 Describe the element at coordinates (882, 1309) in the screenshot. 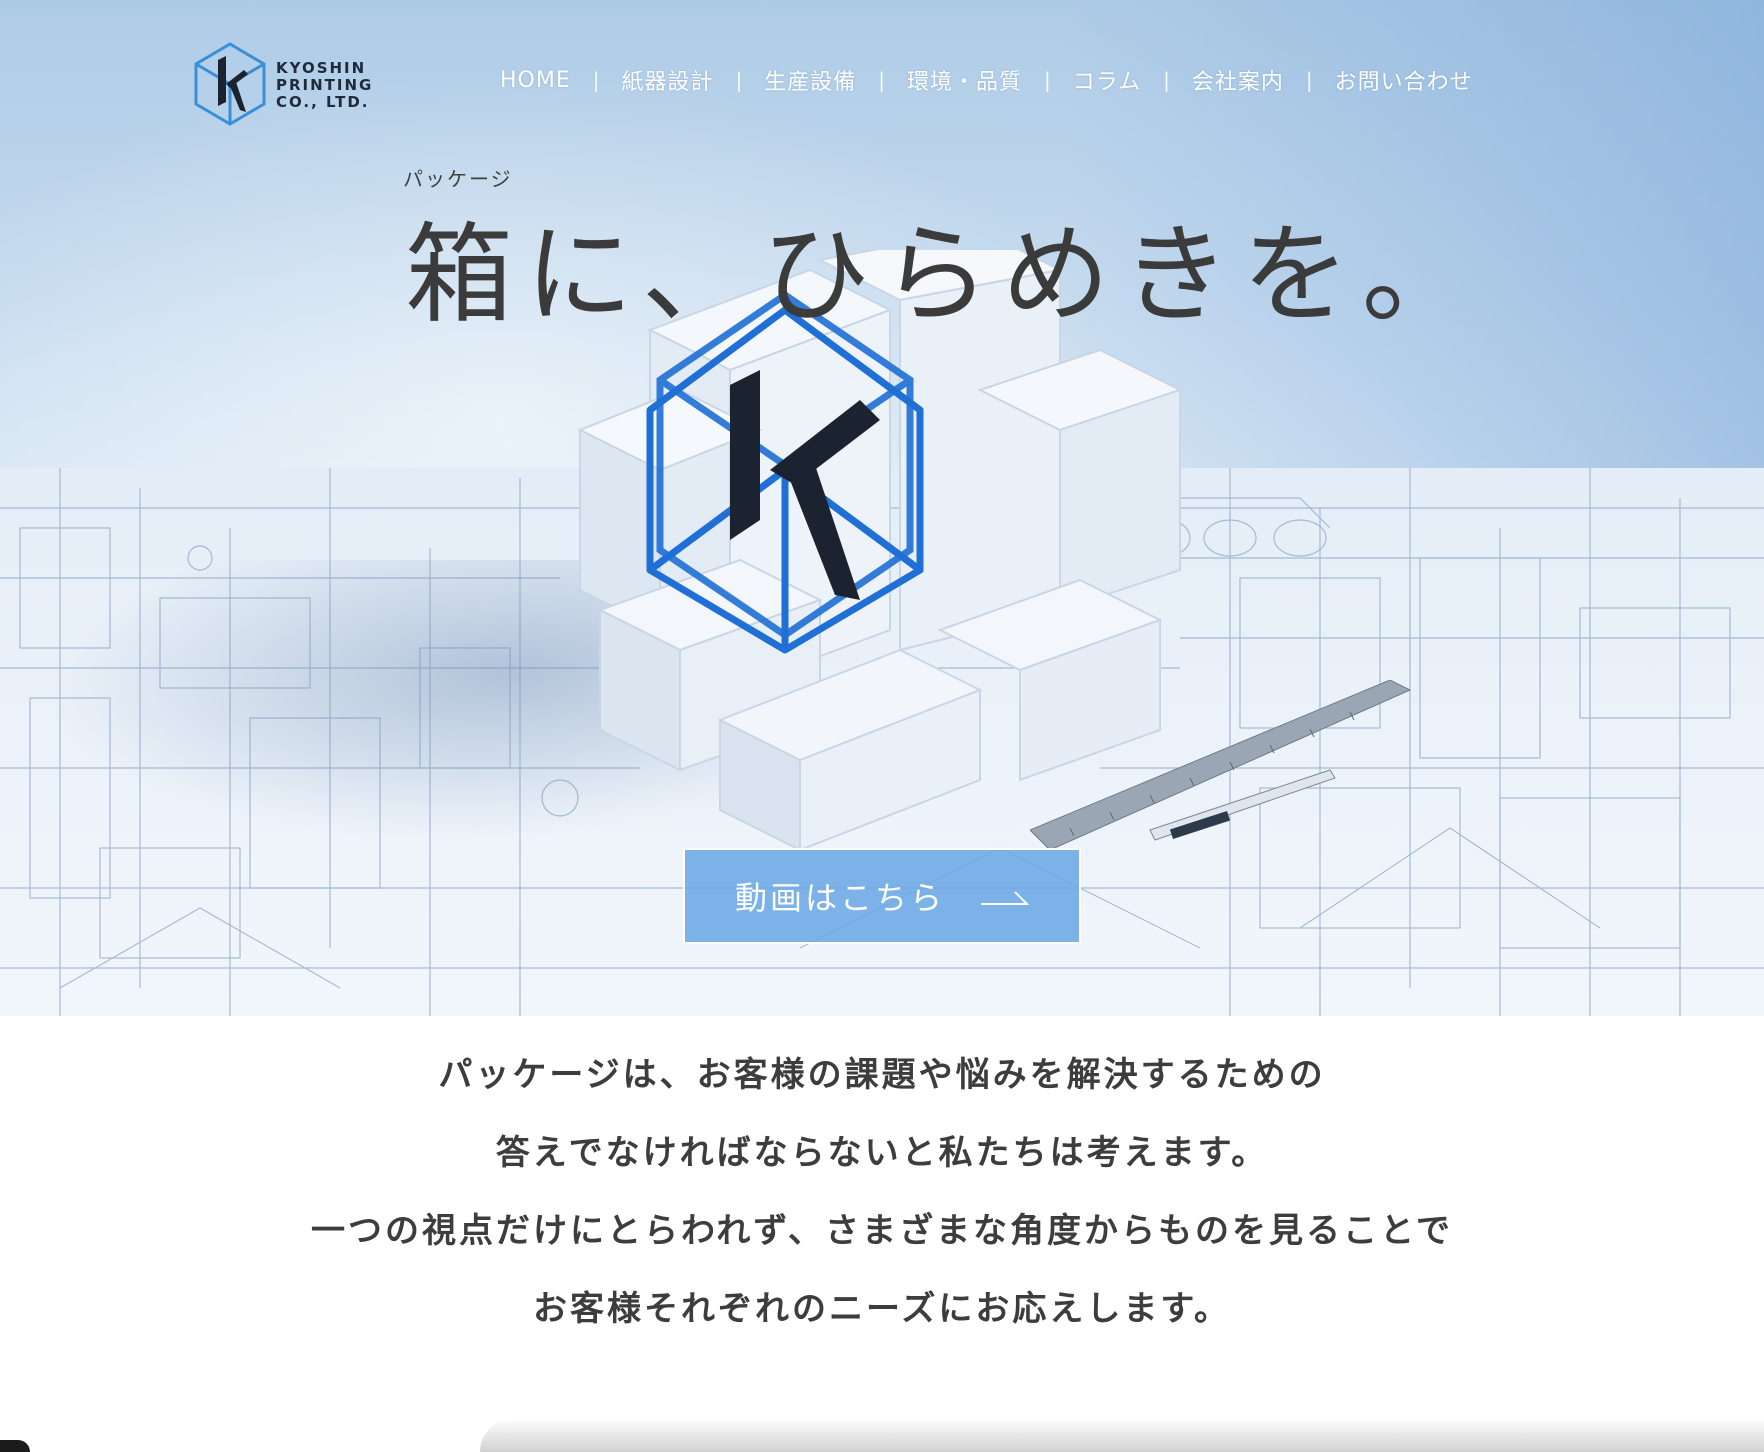

I see `intro-line: お客様それぞれのニーズにお応えします。` at that location.